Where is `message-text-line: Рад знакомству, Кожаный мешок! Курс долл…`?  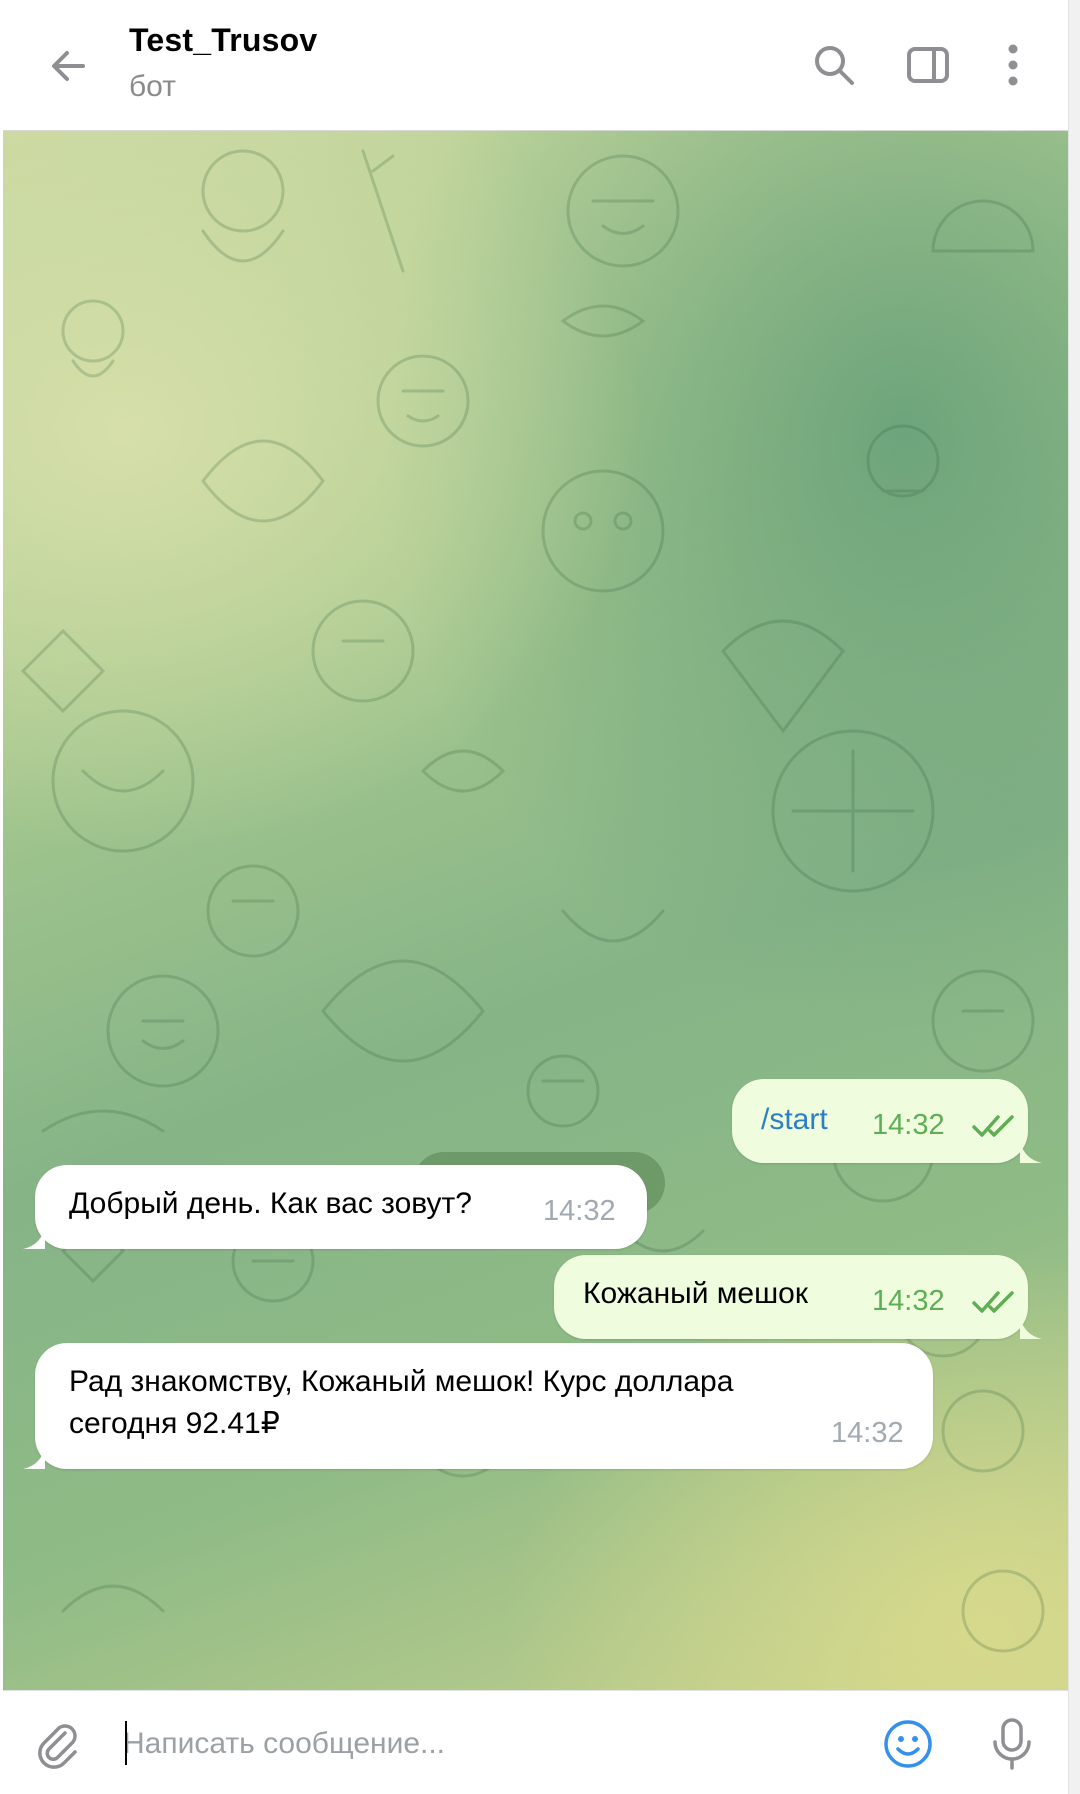 message-text-line: Рад знакомству, Кожаный мешок! Курс долл… is located at coordinates (401, 1381).